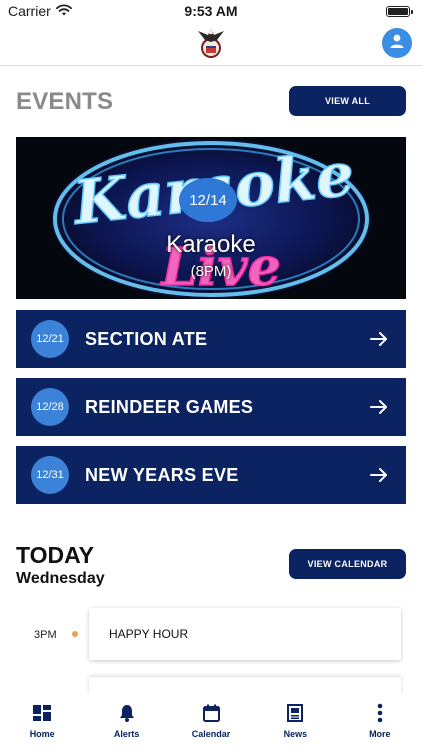  What do you see at coordinates (50, 339) in the screenshot?
I see `event-date-badge: 12/21` at bounding box center [50, 339].